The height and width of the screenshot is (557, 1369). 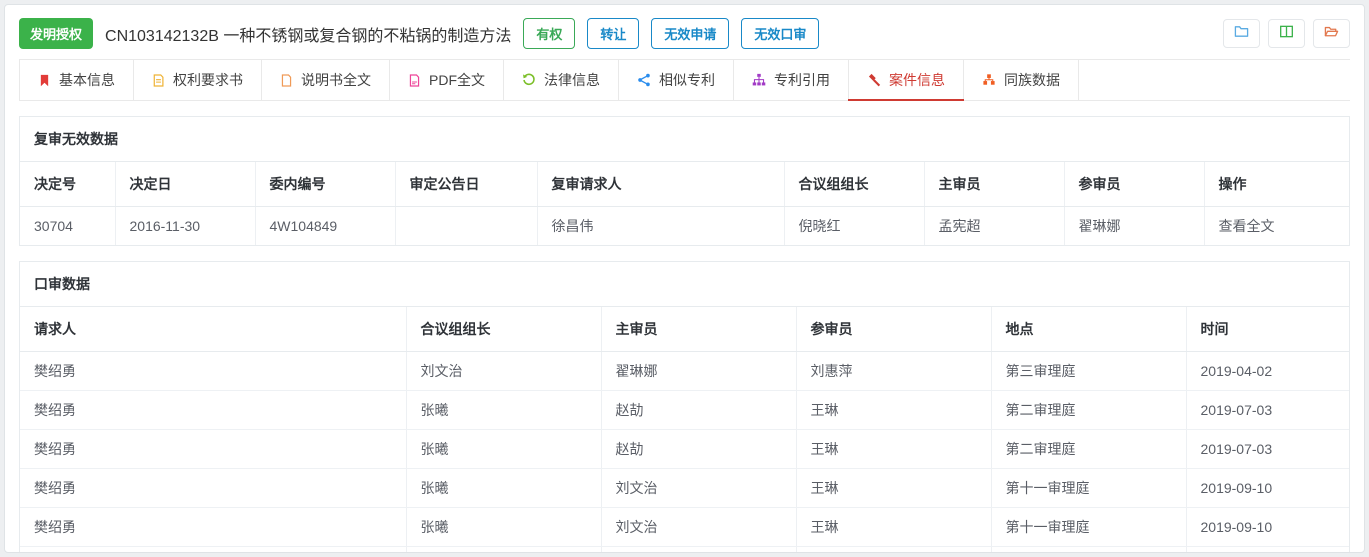 What do you see at coordinates (1021, 80) in the screenshot?
I see `tab-family-data: 同族数据` at bounding box center [1021, 80].